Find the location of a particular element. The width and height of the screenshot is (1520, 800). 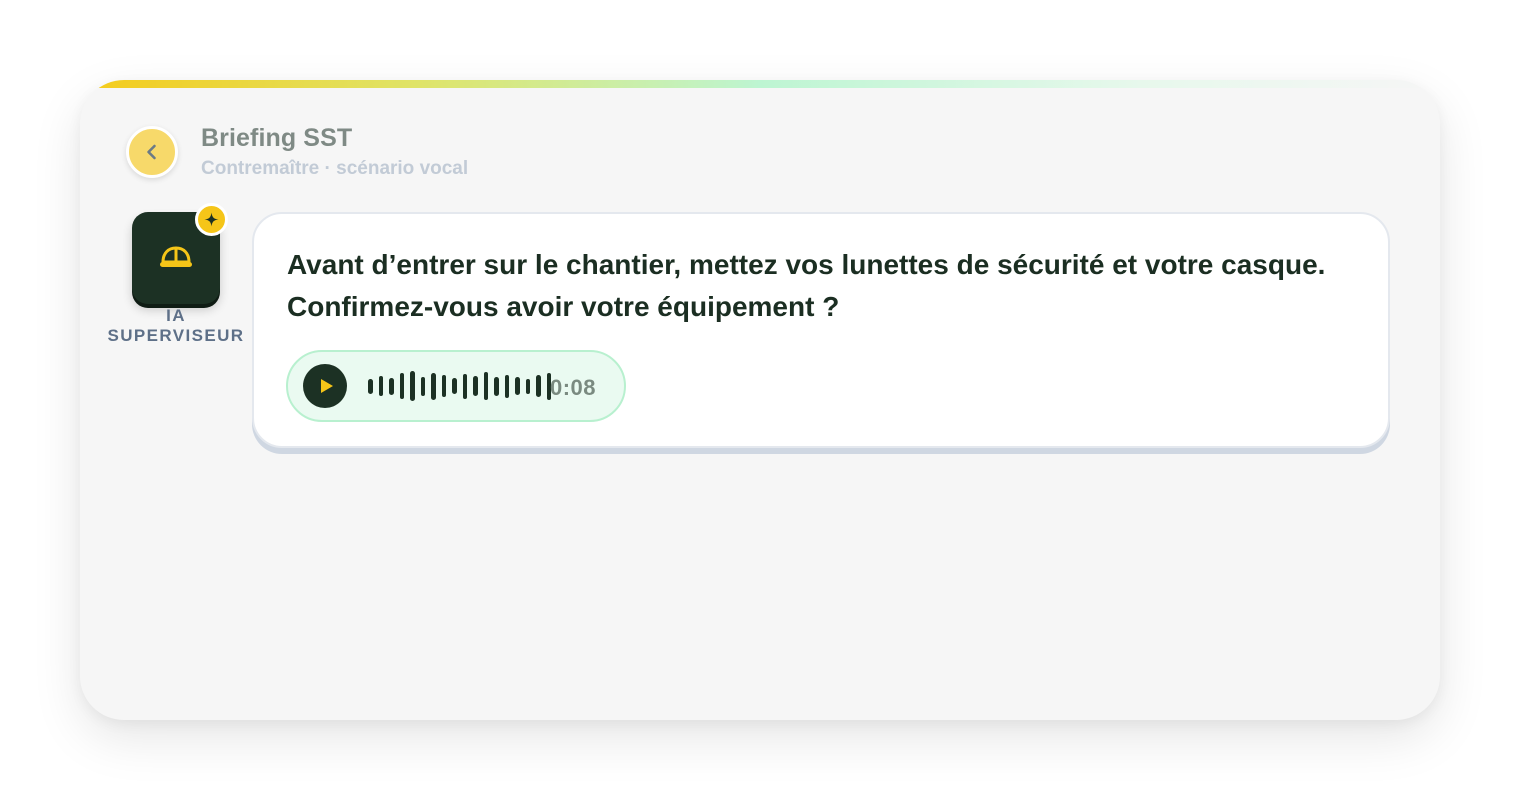

hard-hat-icon is located at coordinates (176, 256).